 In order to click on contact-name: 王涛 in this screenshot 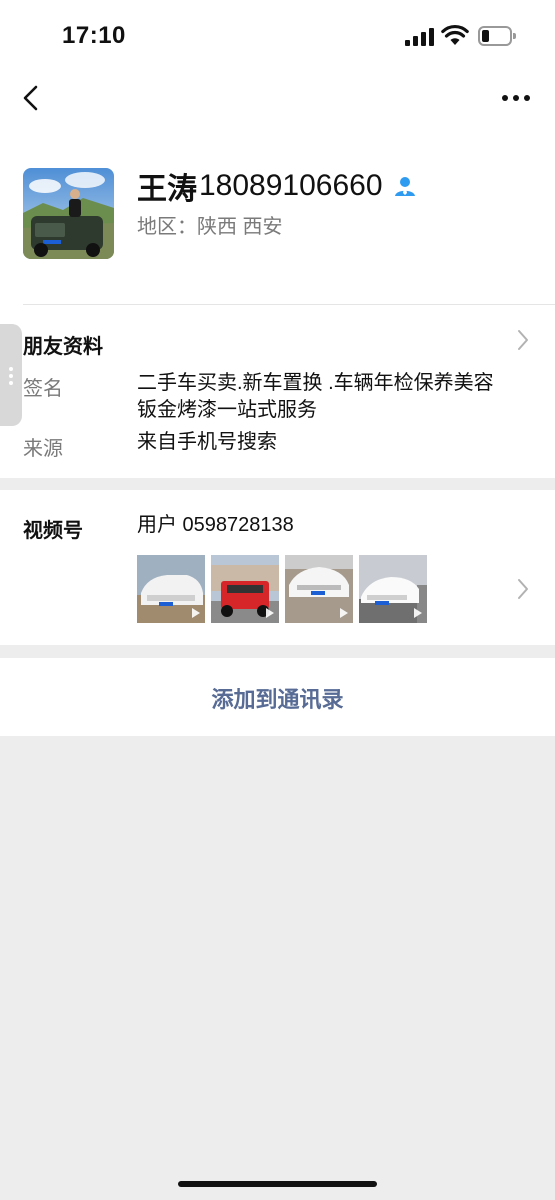, I will do `click(167, 189)`.